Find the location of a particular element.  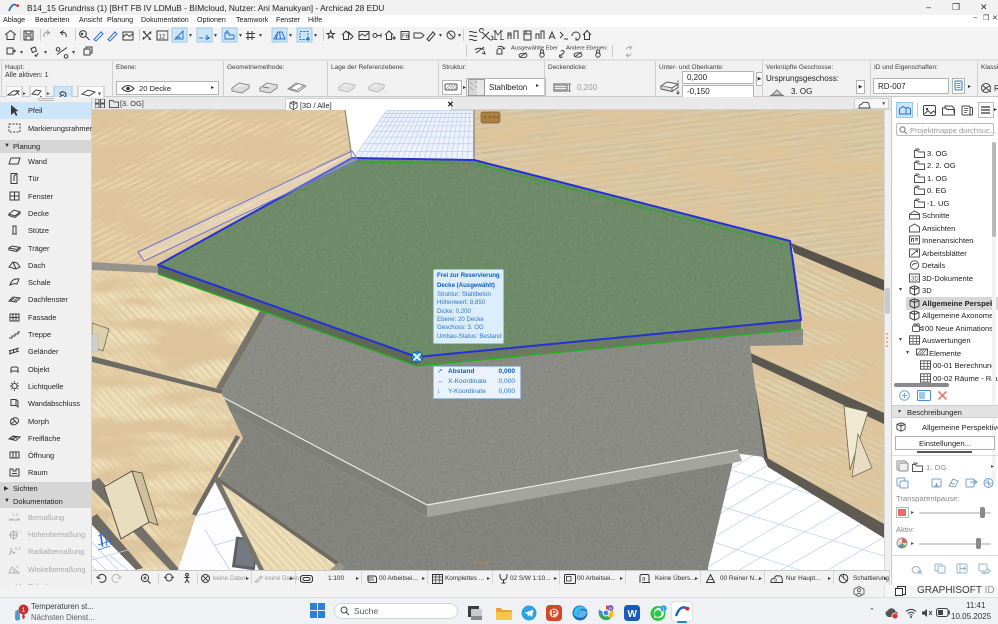

svg-text: A is located at coordinates (610, 608).